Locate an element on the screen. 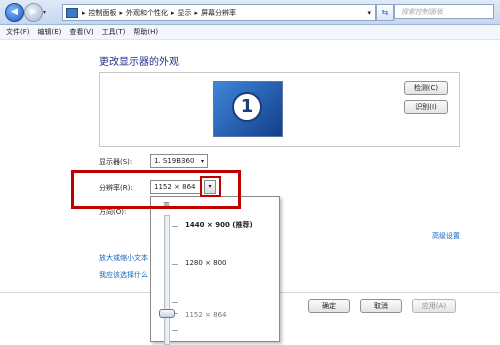 The image size is (500, 345). monitor-number-badge: 1 is located at coordinates (247, 107).